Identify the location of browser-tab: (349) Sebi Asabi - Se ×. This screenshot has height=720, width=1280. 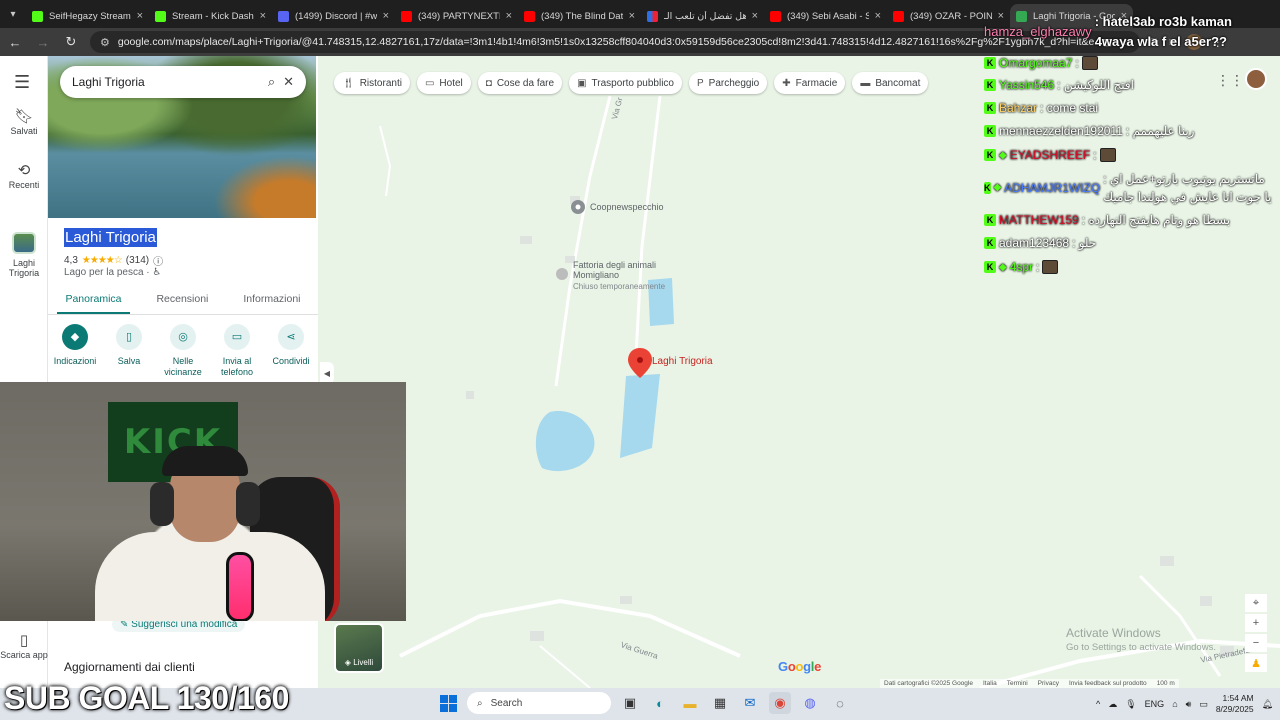
(825, 16).